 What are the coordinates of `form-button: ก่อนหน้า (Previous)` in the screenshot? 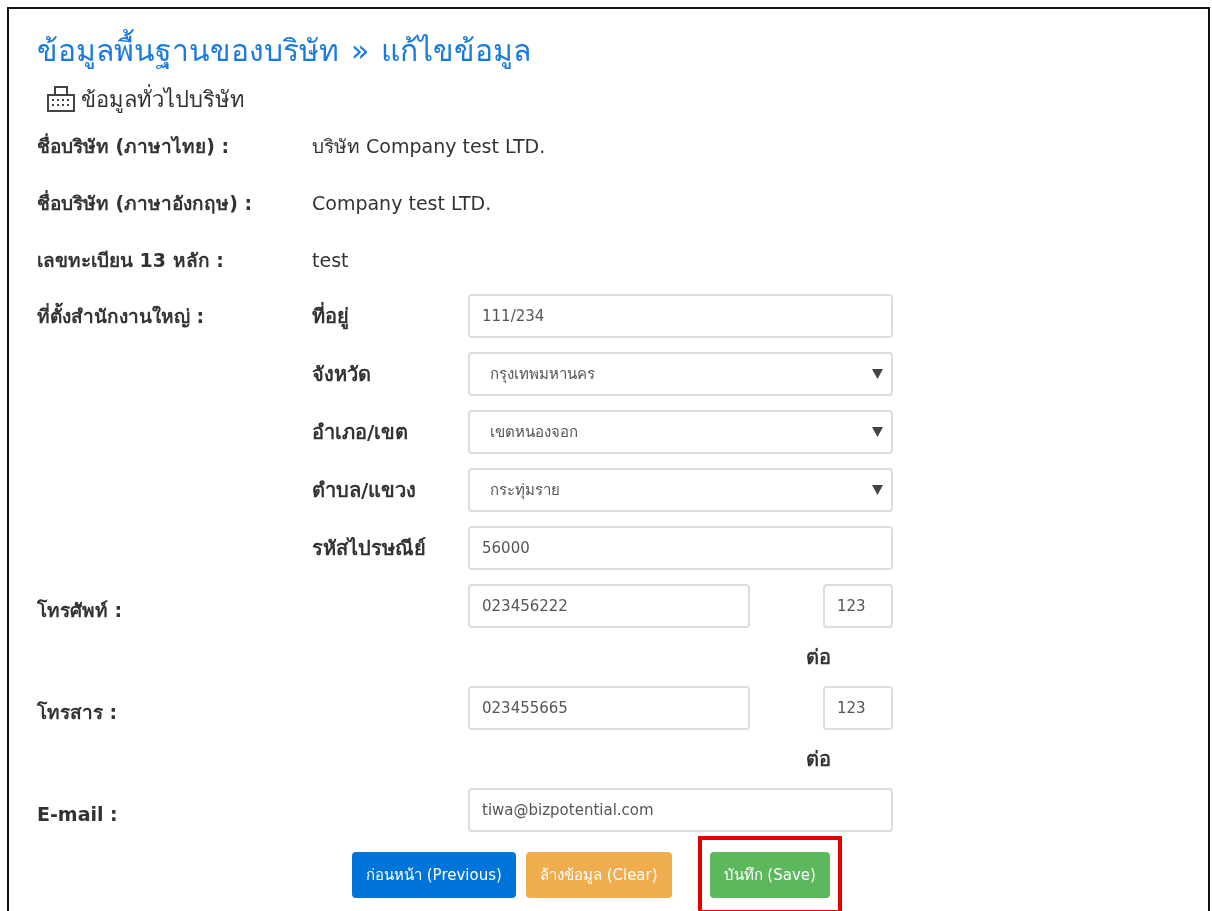 It's located at (434, 875).